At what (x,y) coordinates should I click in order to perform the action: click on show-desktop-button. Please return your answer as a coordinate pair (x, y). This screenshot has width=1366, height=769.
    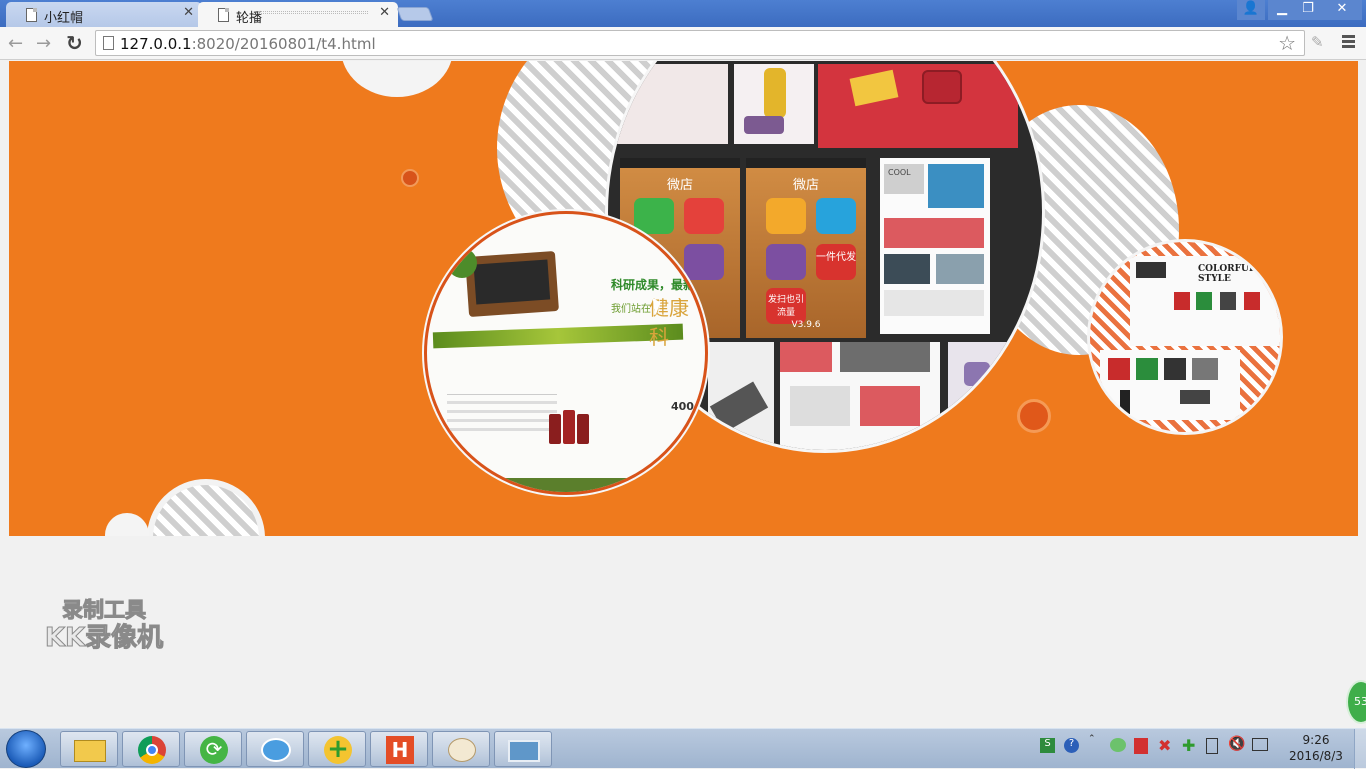
    Looking at the image, I should click on (1360, 749).